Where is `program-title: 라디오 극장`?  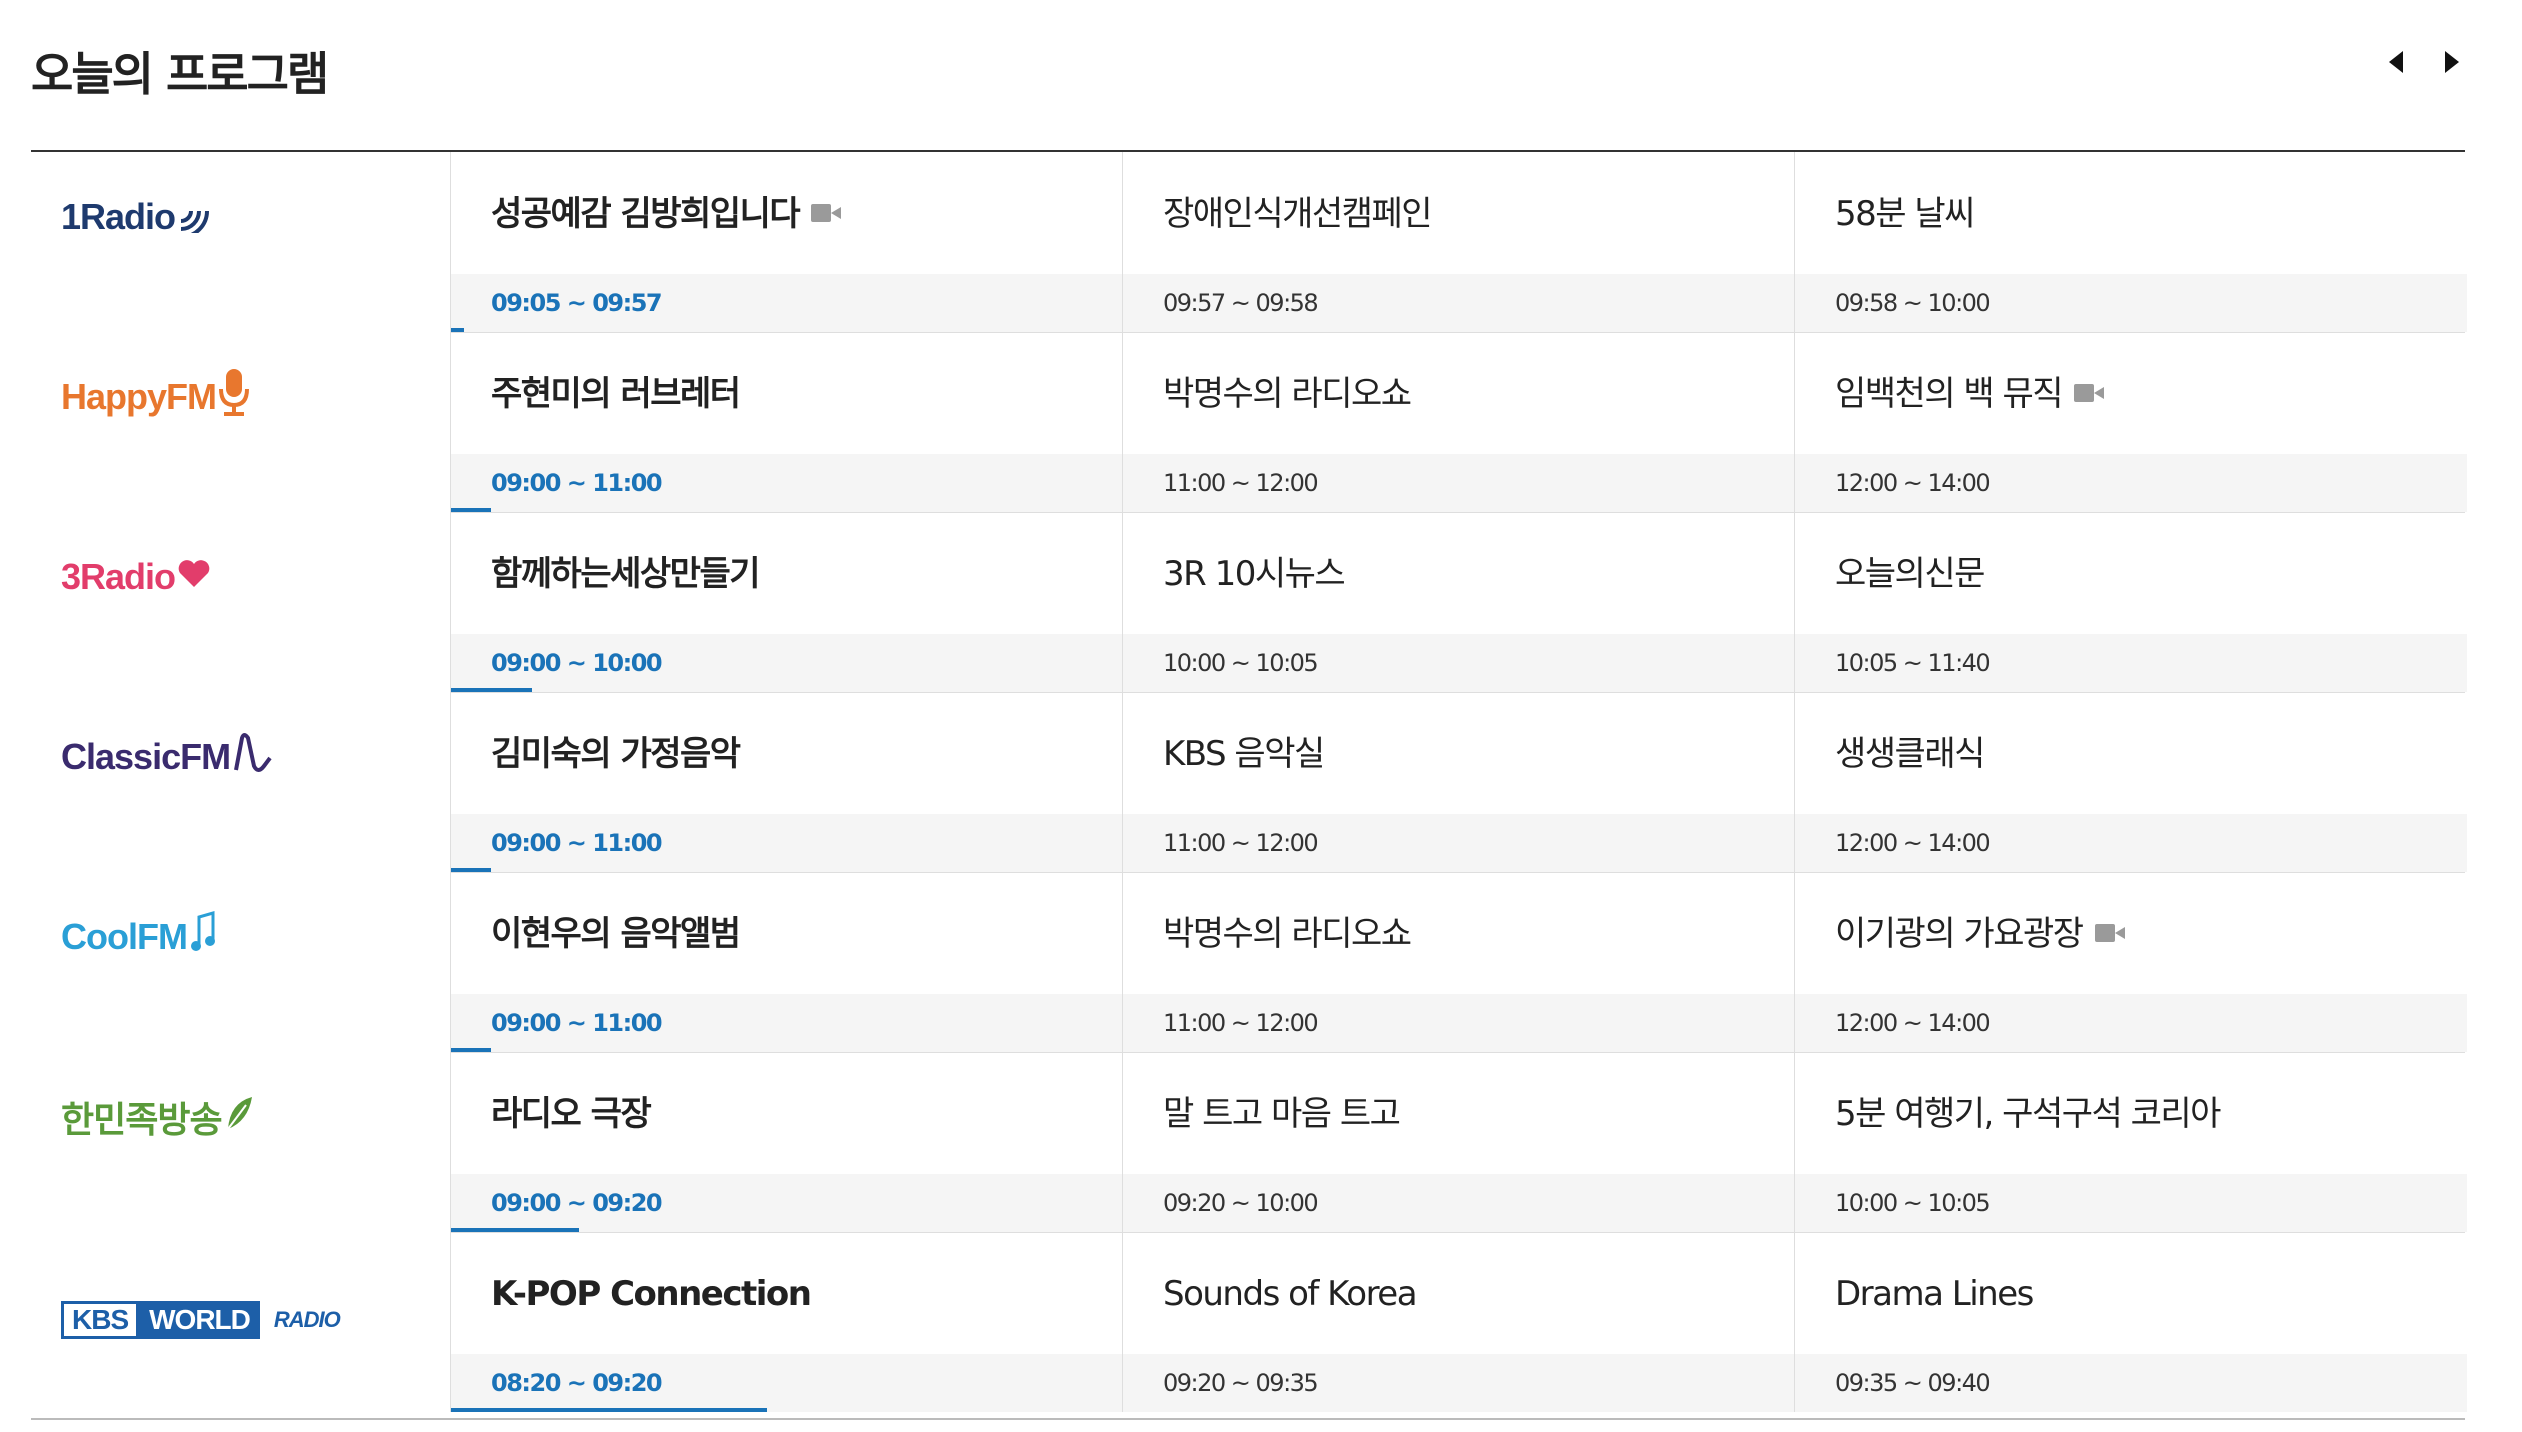
program-title: 라디오 극장 is located at coordinates (571, 1114).